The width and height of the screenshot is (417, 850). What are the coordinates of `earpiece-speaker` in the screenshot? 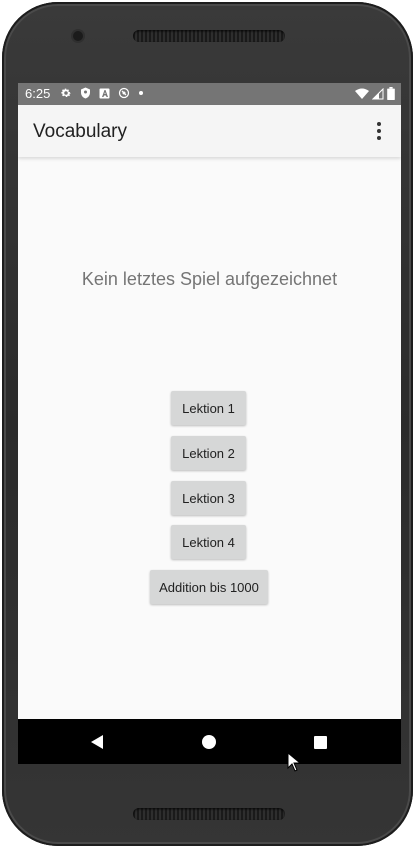 It's located at (209, 36).